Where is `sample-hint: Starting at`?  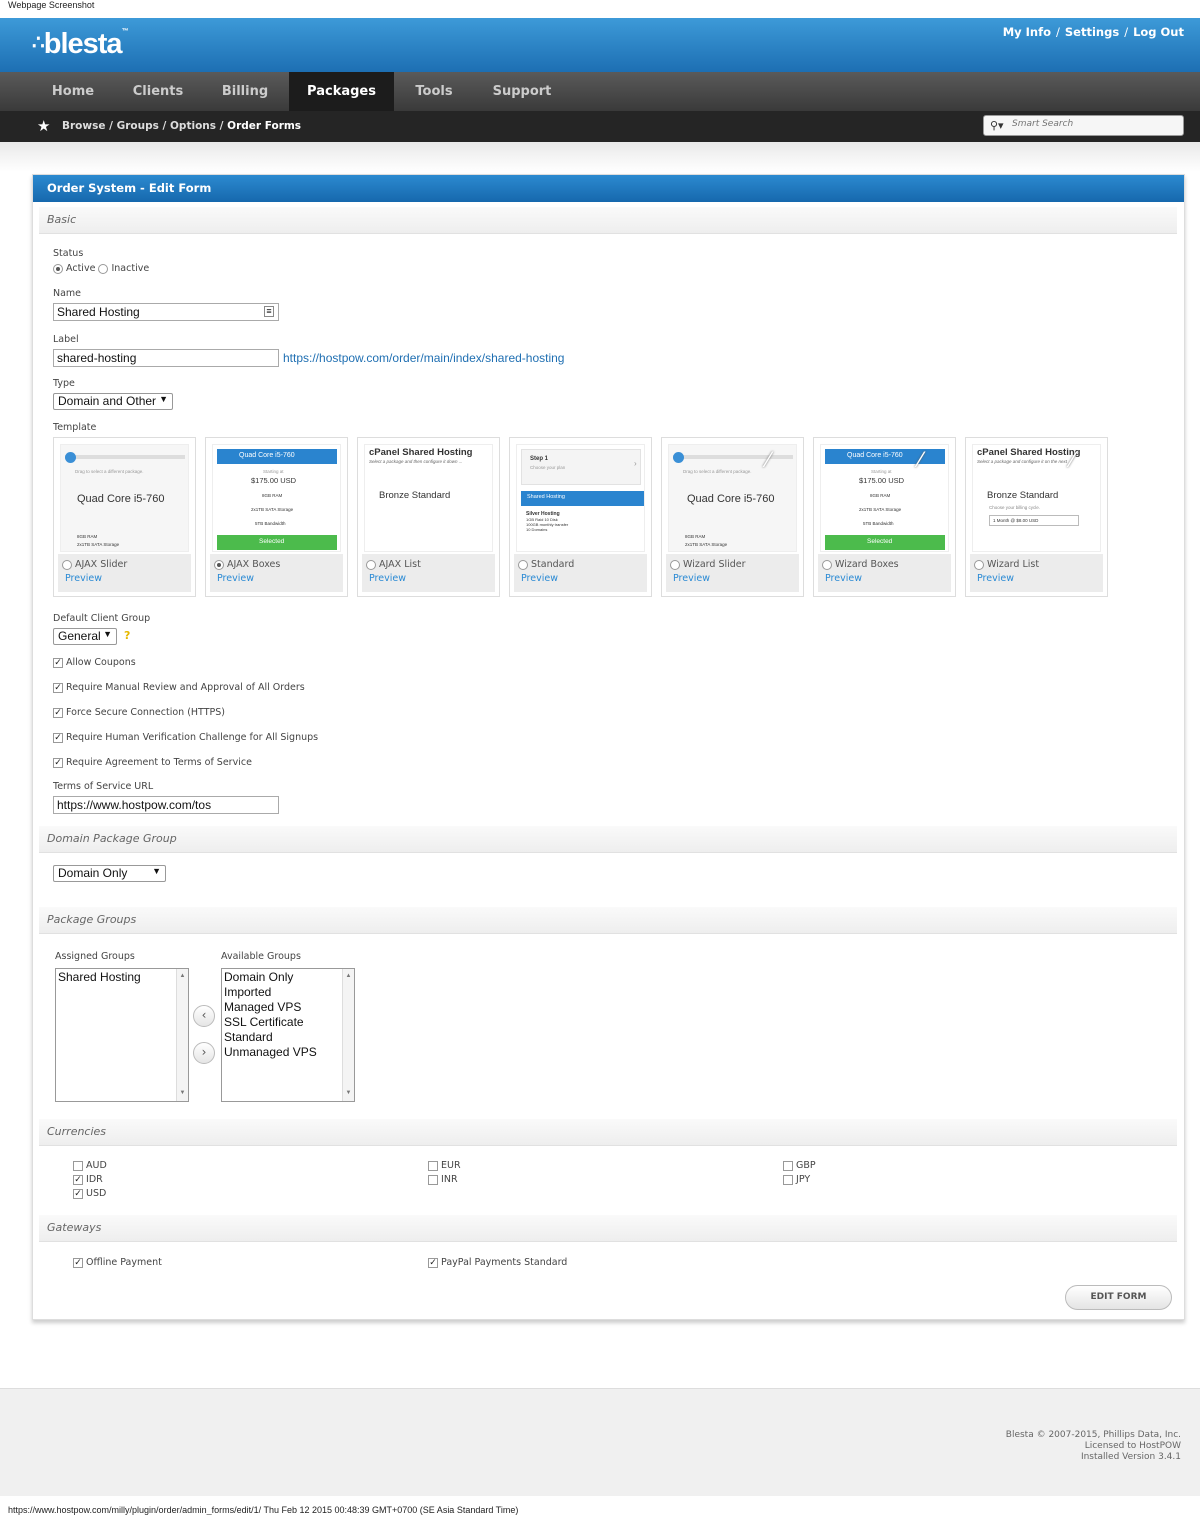
sample-hint: Starting at is located at coordinates (881, 471).